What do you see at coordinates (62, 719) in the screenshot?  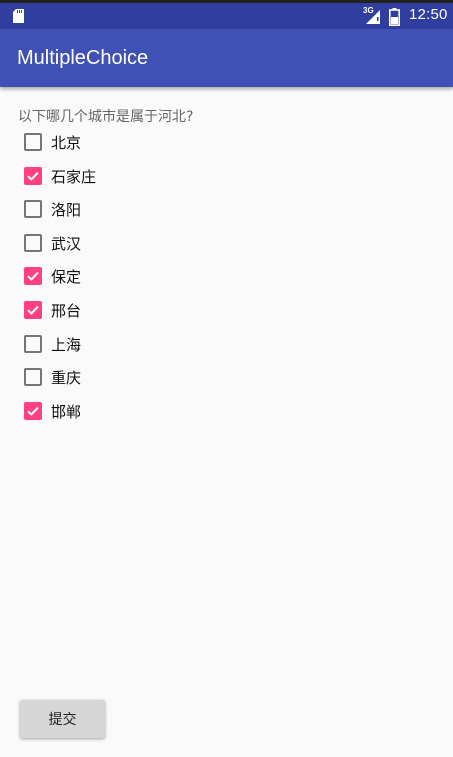 I see `submit-button: 提交` at bounding box center [62, 719].